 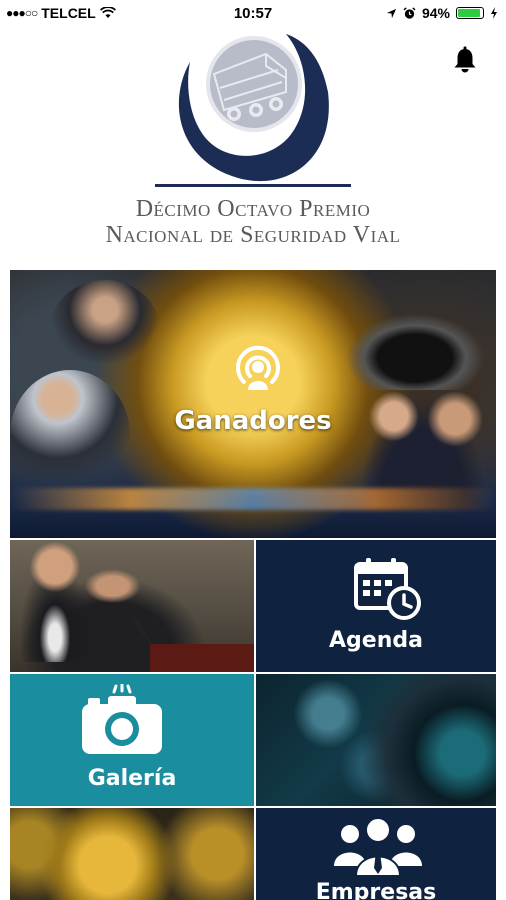 I want to click on agenda-tile: Agenda, so click(x=376, y=606).